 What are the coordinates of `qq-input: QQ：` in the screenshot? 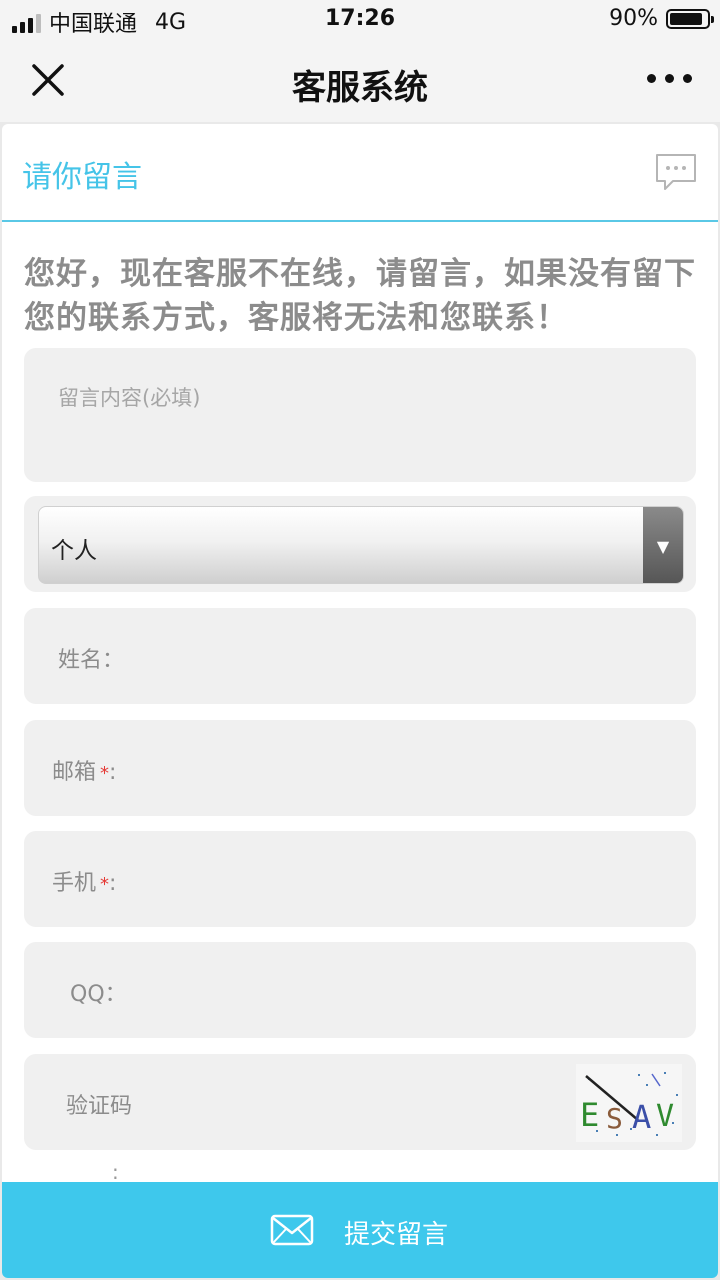 It's located at (360, 990).